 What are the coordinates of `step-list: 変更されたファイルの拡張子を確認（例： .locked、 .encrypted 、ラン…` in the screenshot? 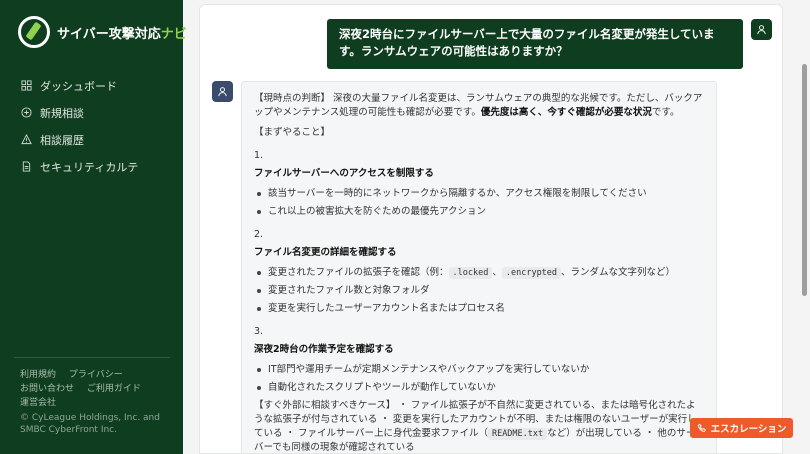 It's located at (479, 291).